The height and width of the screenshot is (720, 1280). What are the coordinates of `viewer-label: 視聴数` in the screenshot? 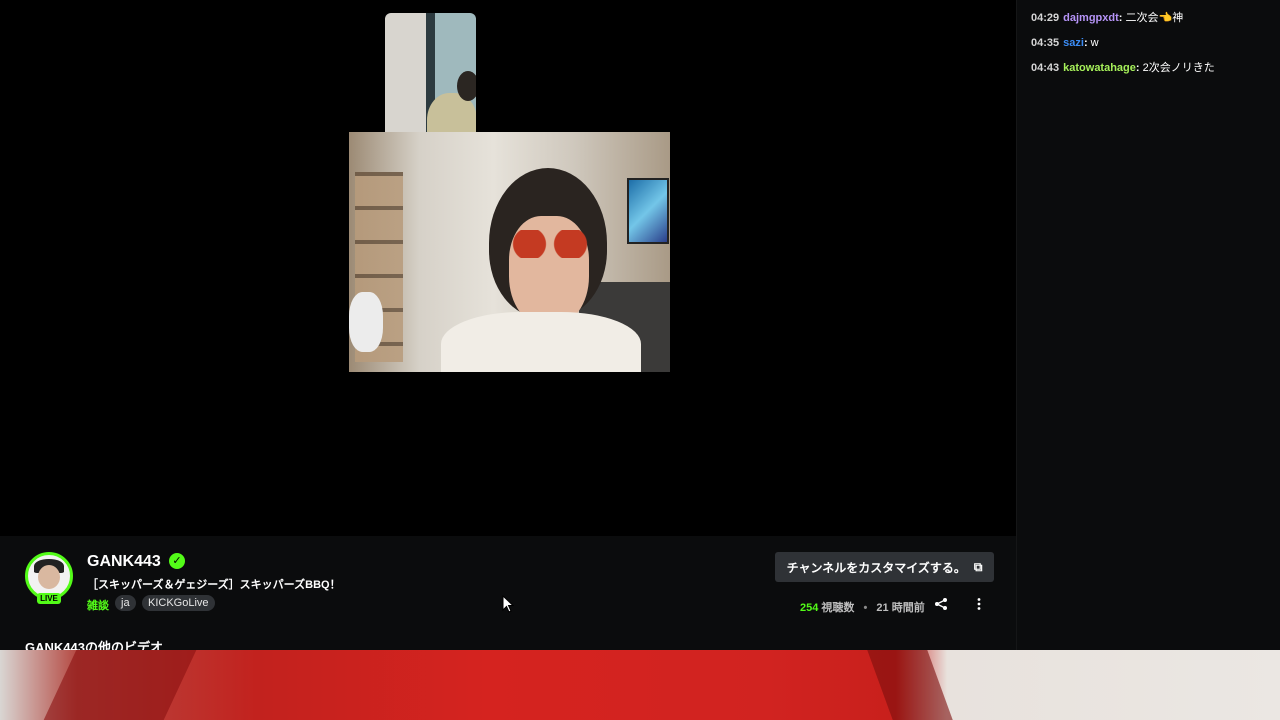 It's located at (838, 608).